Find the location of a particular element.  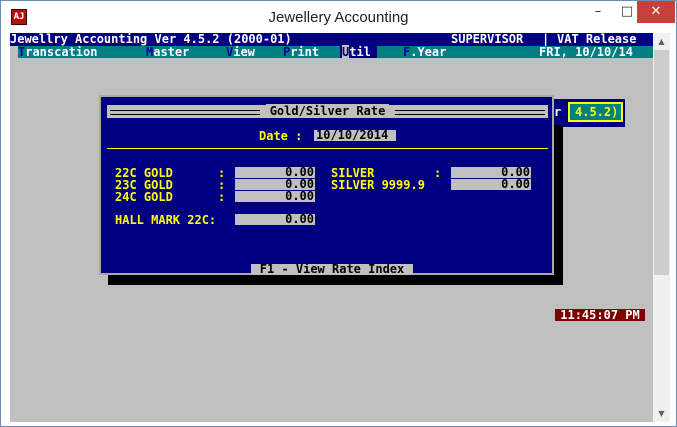

minimize-button: – is located at coordinates (598, 12).